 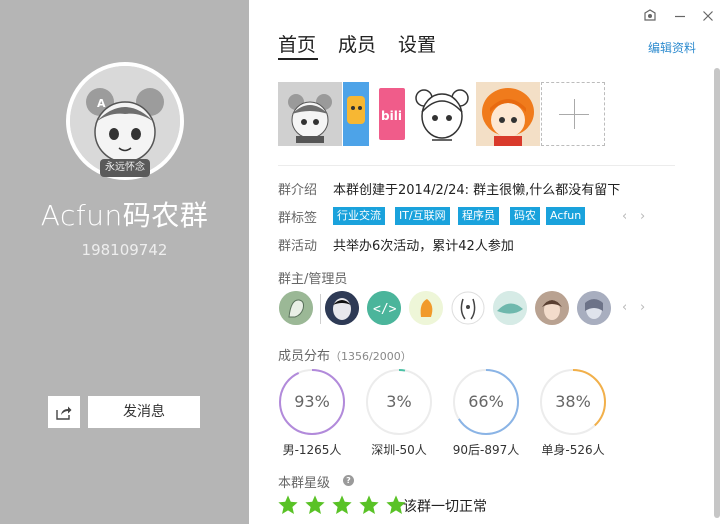 I want to click on stat-percent: 93%, so click(x=312, y=401).